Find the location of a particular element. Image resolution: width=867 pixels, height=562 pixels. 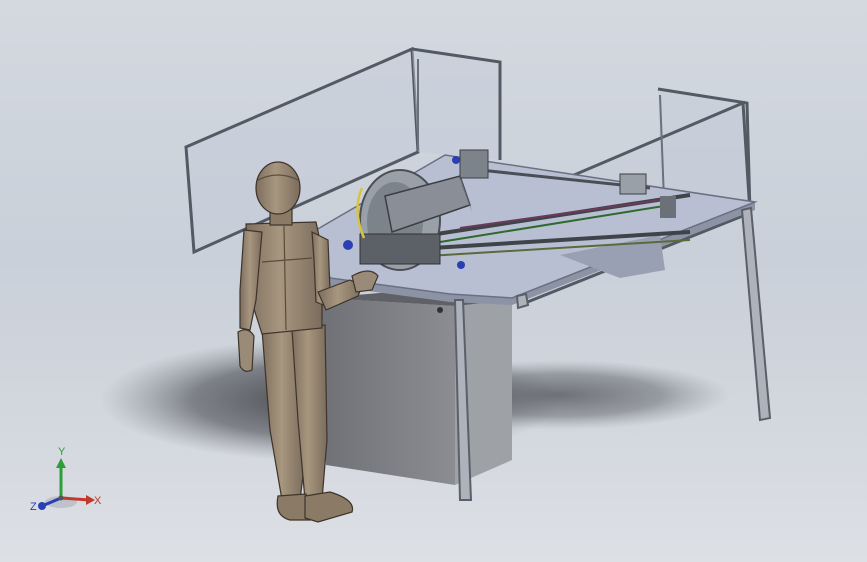

y-axis-arrowhead is located at coordinates (61, 463).